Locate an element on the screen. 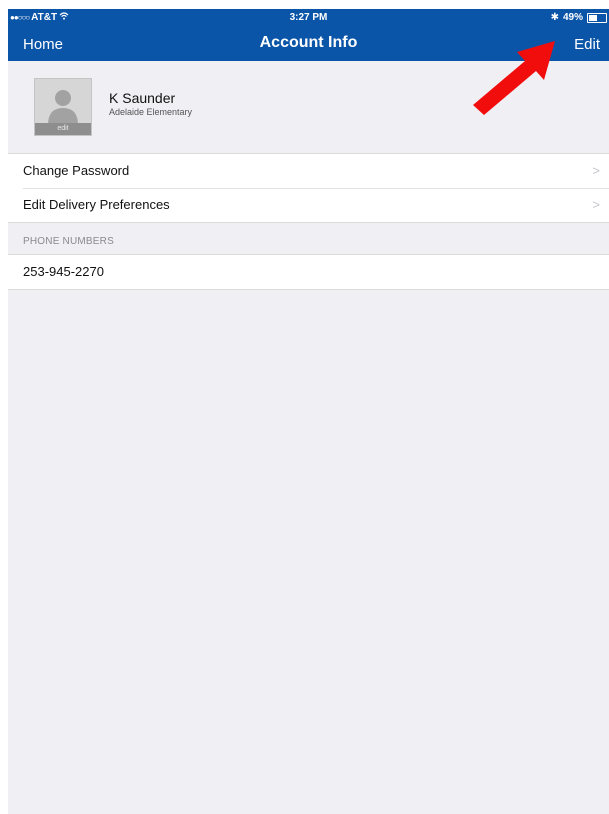 The width and height of the screenshot is (609, 814). user-school: Adelaide Elementary is located at coordinates (151, 112).